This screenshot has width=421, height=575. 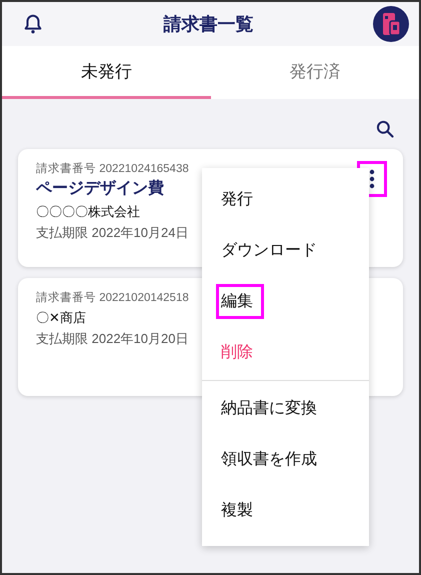 What do you see at coordinates (209, 24) in the screenshot?
I see `page-title: 請求書一覧` at bounding box center [209, 24].